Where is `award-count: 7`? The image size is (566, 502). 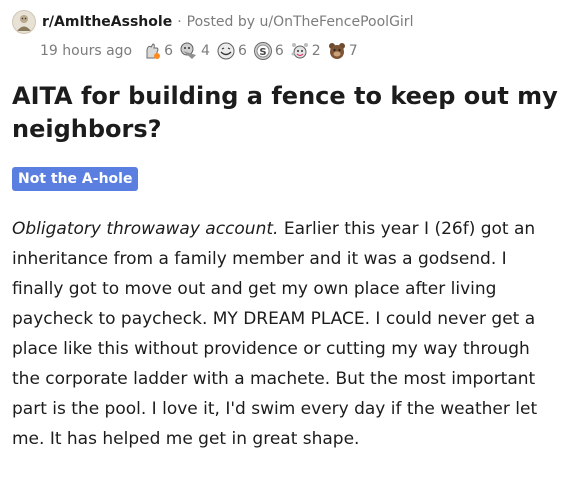
award-count: 7 is located at coordinates (353, 51).